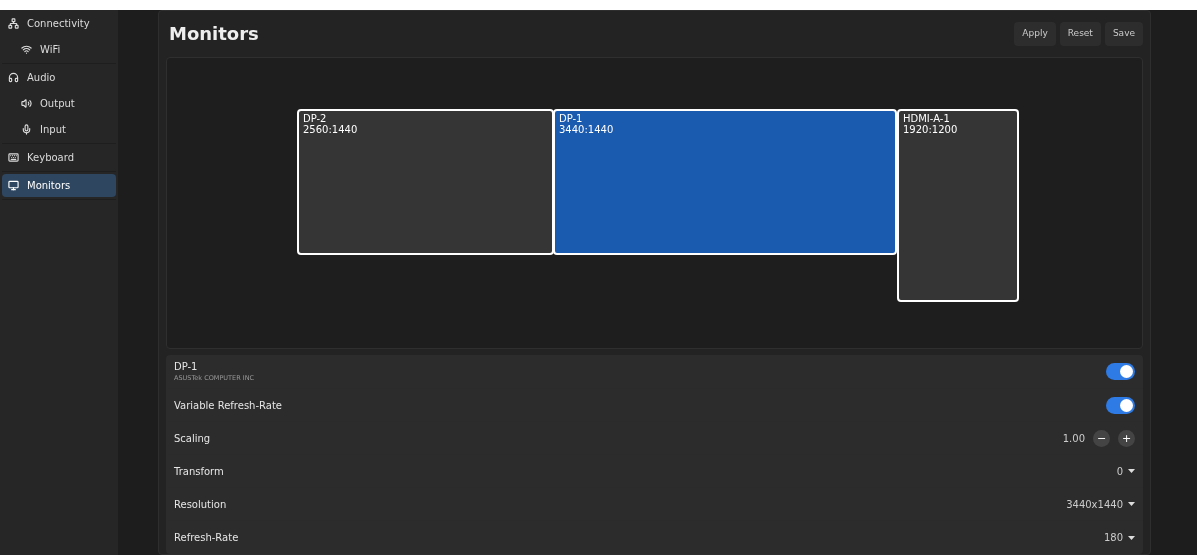  Describe the element at coordinates (1126, 438) in the screenshot. I see `increase-button: +` at that location.